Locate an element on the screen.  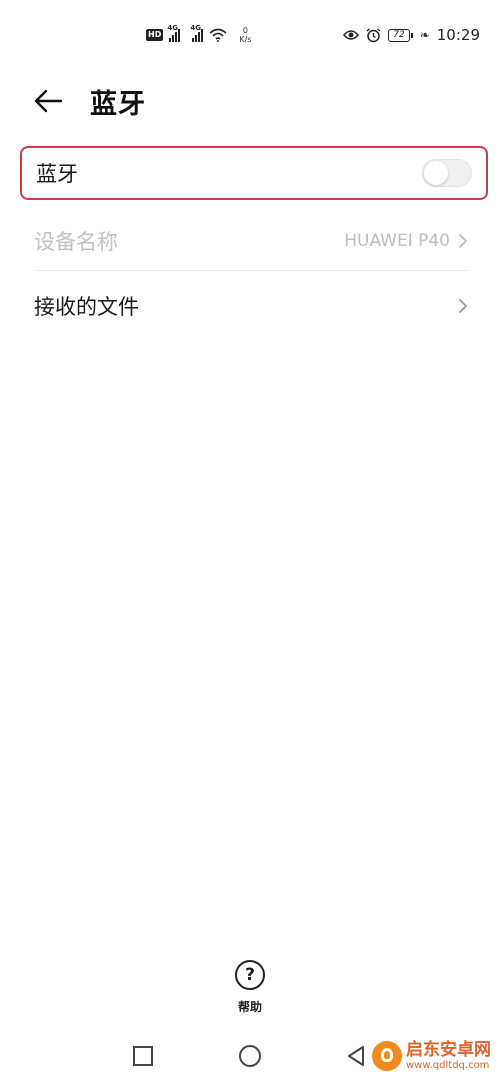
back-arrow-icon is located at coordinates (48, 101).